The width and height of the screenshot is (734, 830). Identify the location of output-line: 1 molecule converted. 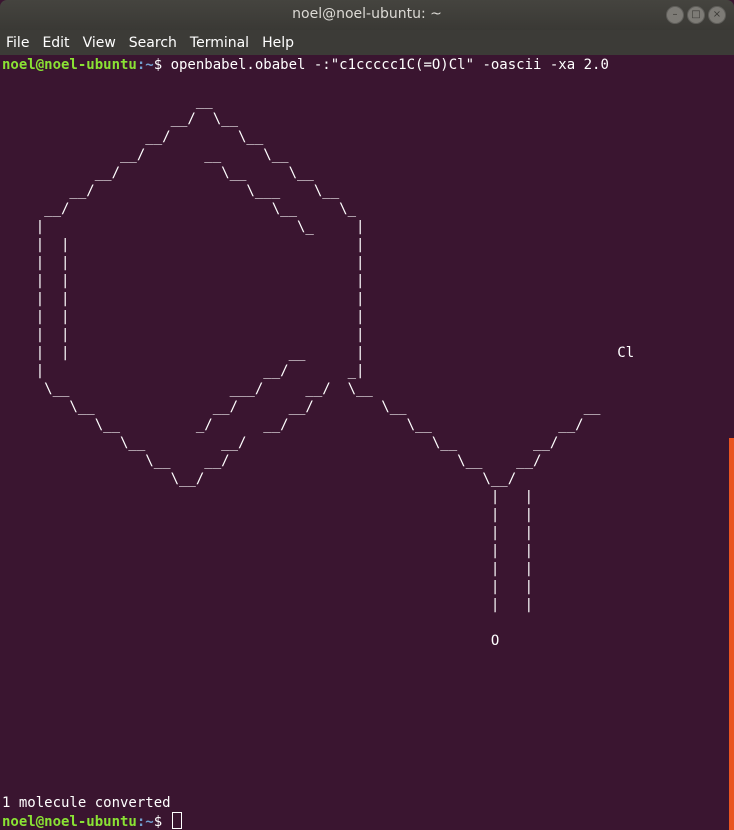
(86, 803).